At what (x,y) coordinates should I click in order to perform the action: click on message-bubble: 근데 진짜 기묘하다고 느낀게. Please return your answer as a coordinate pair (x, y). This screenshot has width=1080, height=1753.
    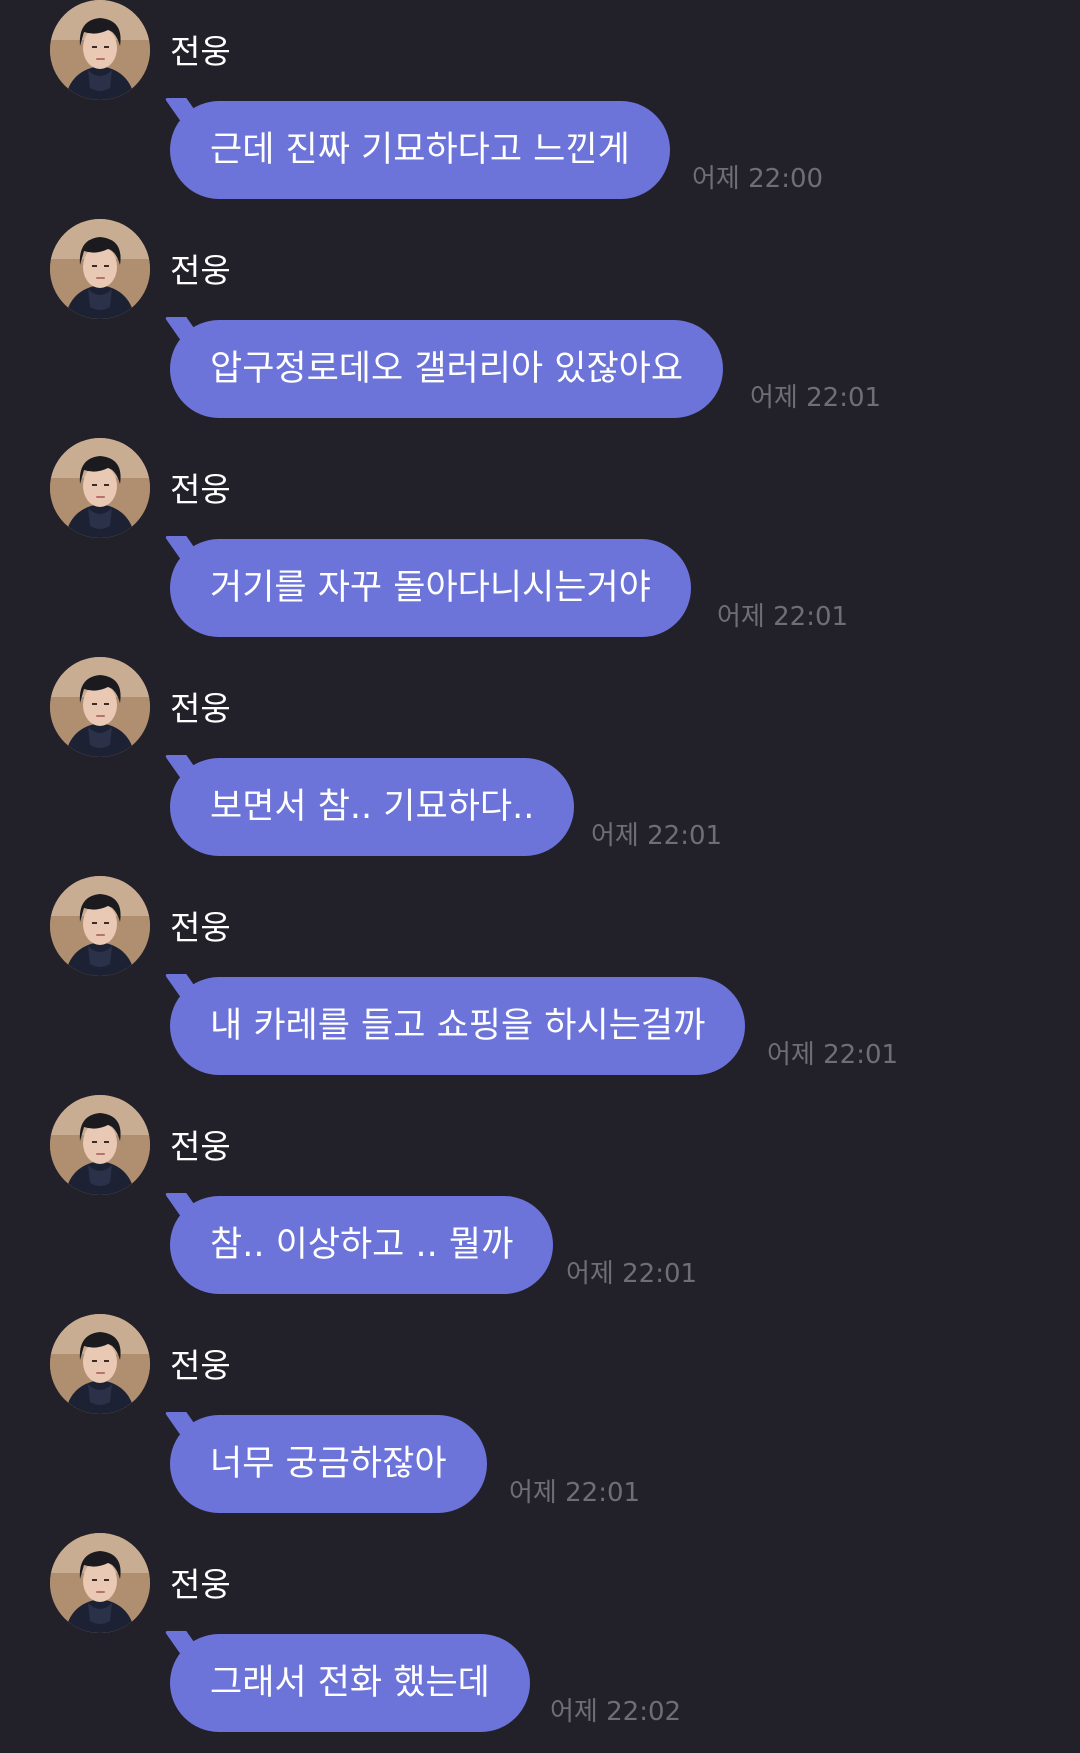
    Looking at the image, I should click on (420, 150).